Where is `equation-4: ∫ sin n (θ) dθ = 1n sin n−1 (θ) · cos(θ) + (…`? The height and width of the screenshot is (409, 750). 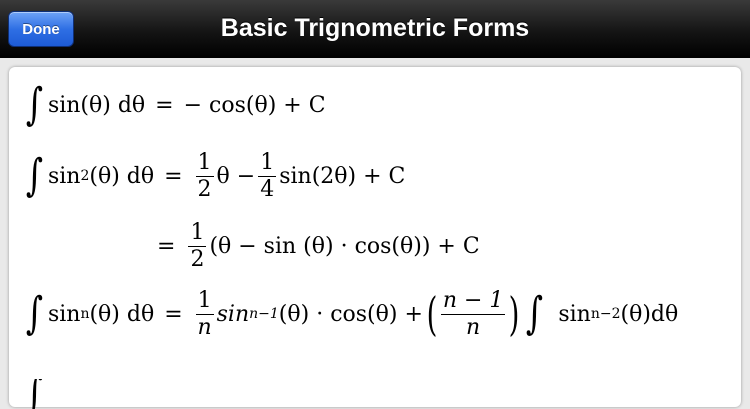 equation-4: ∫ sin n (θ) dθ = 1n sin n−1 (θ) · cos(θ) + (… is located at coordinates (352, 314).